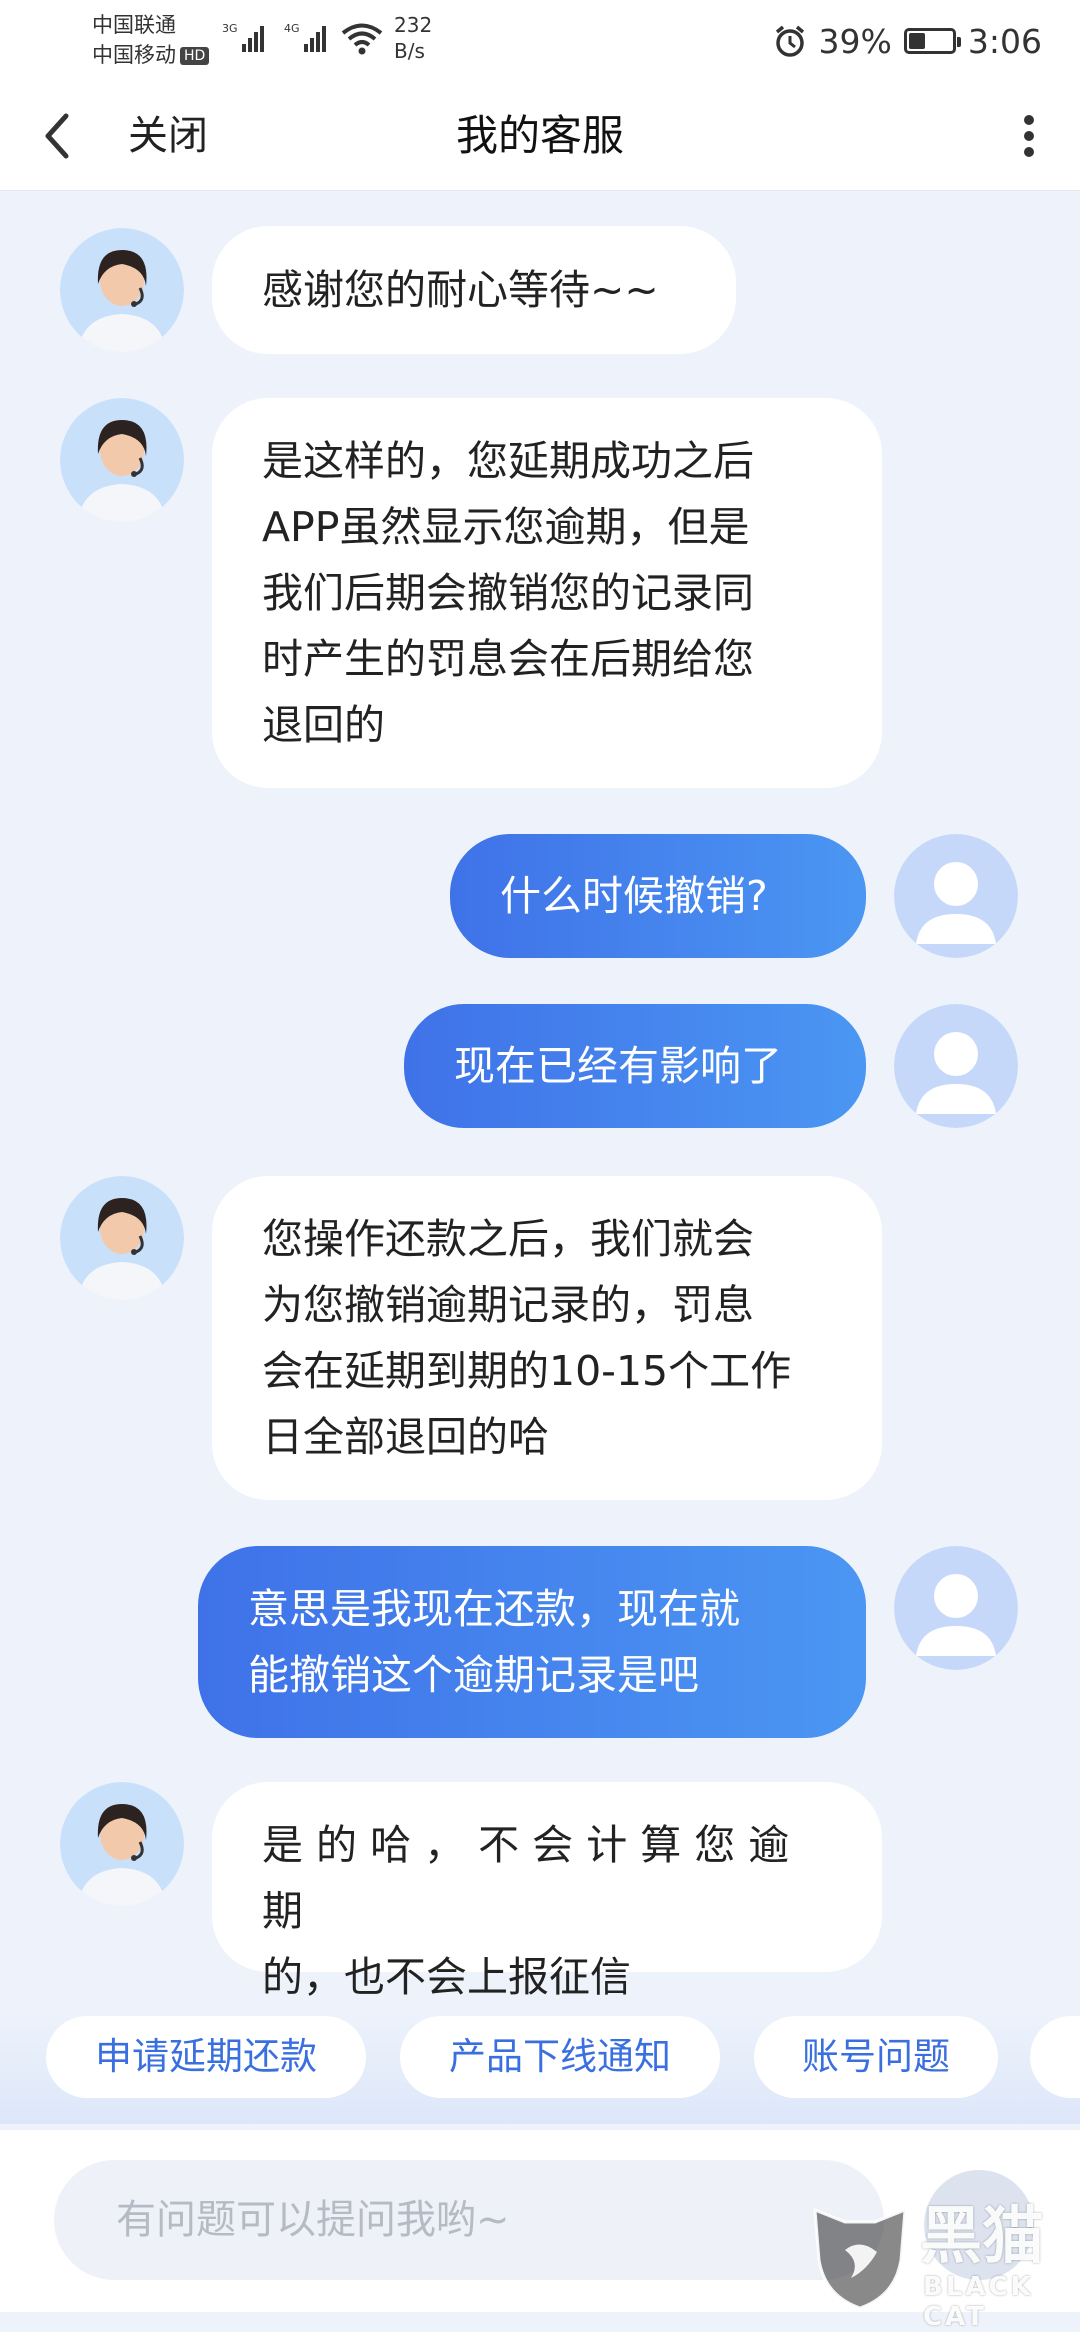 The width and height of the screenshot is (1080, 2332). I want to click on quick-reply-chip: 申请延期还款, so click(206, 2057).